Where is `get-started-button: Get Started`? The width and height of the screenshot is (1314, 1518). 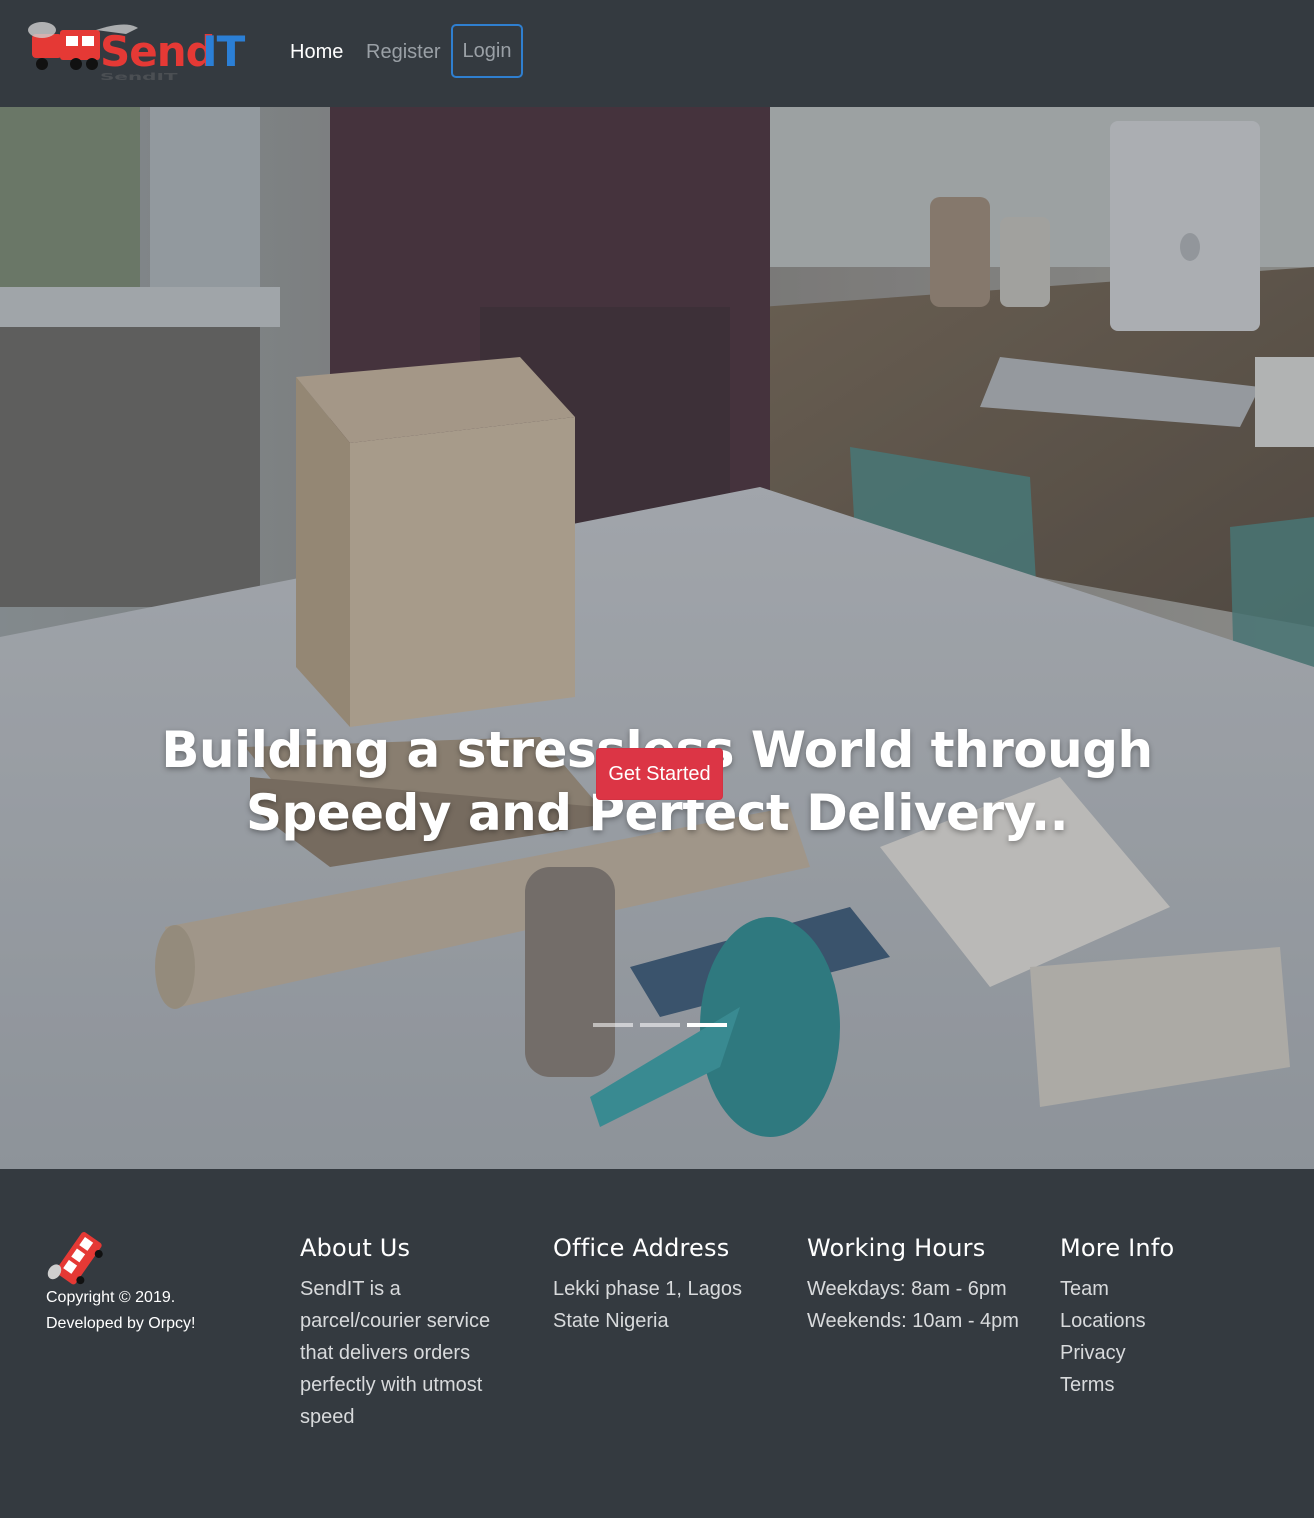 get-started-button: Get Started is located at coordinates (659, 774).